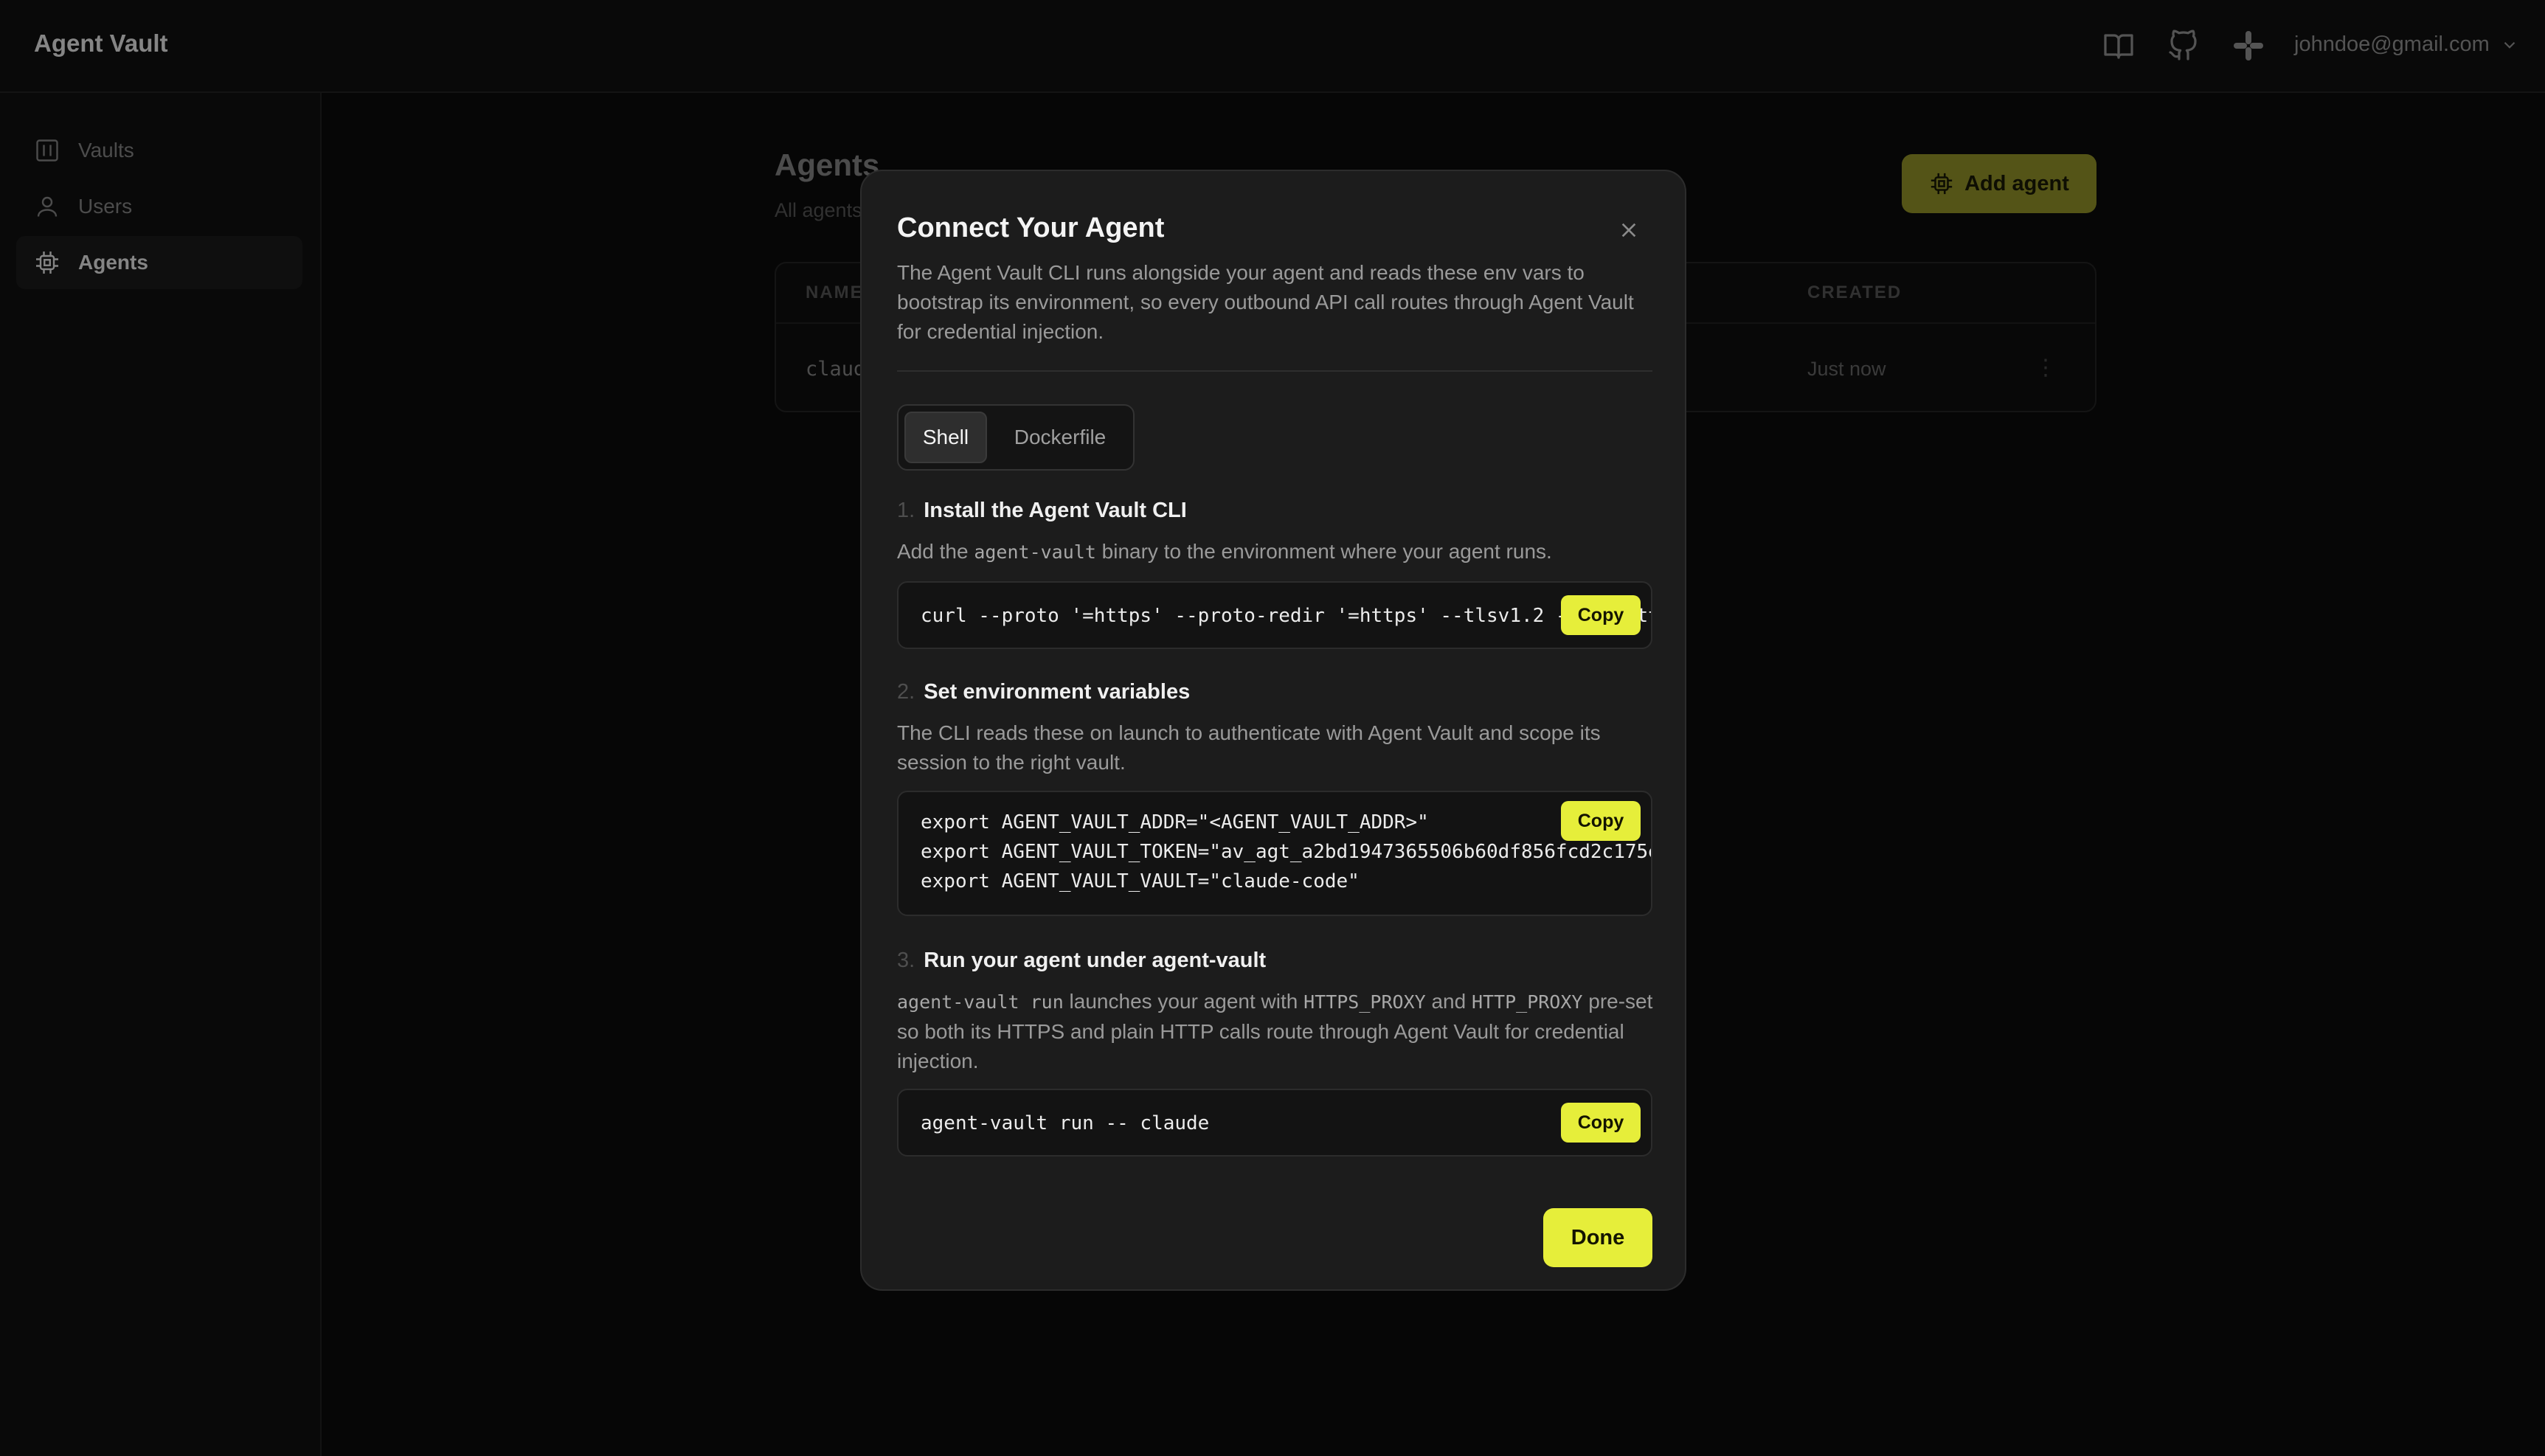  What do you see at coordinates (946, 437) in the screenshot?
I see `tab-shell: Shell` at bounding box center [946, 437].